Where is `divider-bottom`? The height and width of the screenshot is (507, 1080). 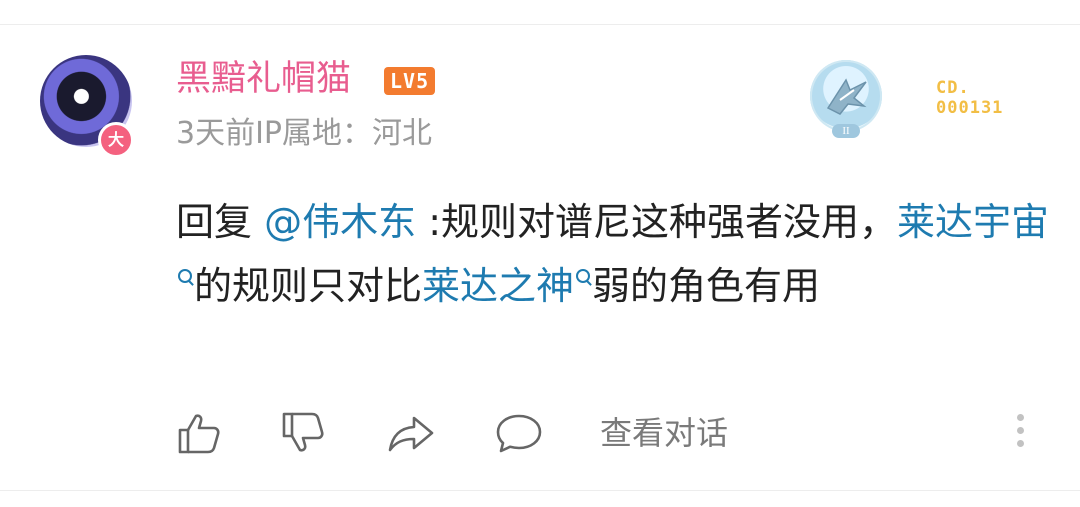 divider-bottom is located at coordinates (540, 490).